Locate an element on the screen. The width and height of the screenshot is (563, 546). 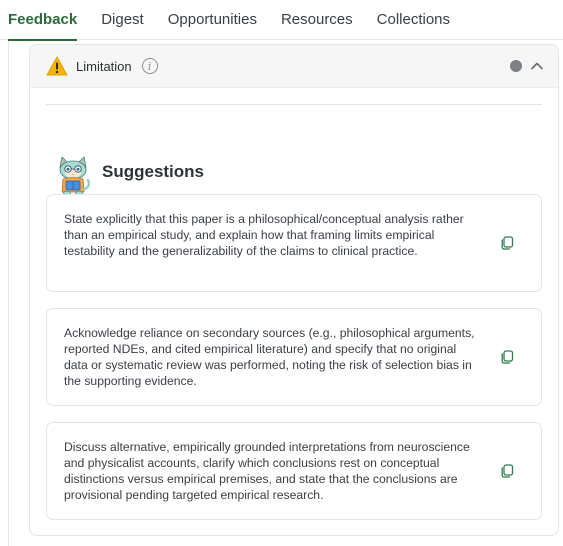
tab-collections: Collections is located at coordinates (413, 20).